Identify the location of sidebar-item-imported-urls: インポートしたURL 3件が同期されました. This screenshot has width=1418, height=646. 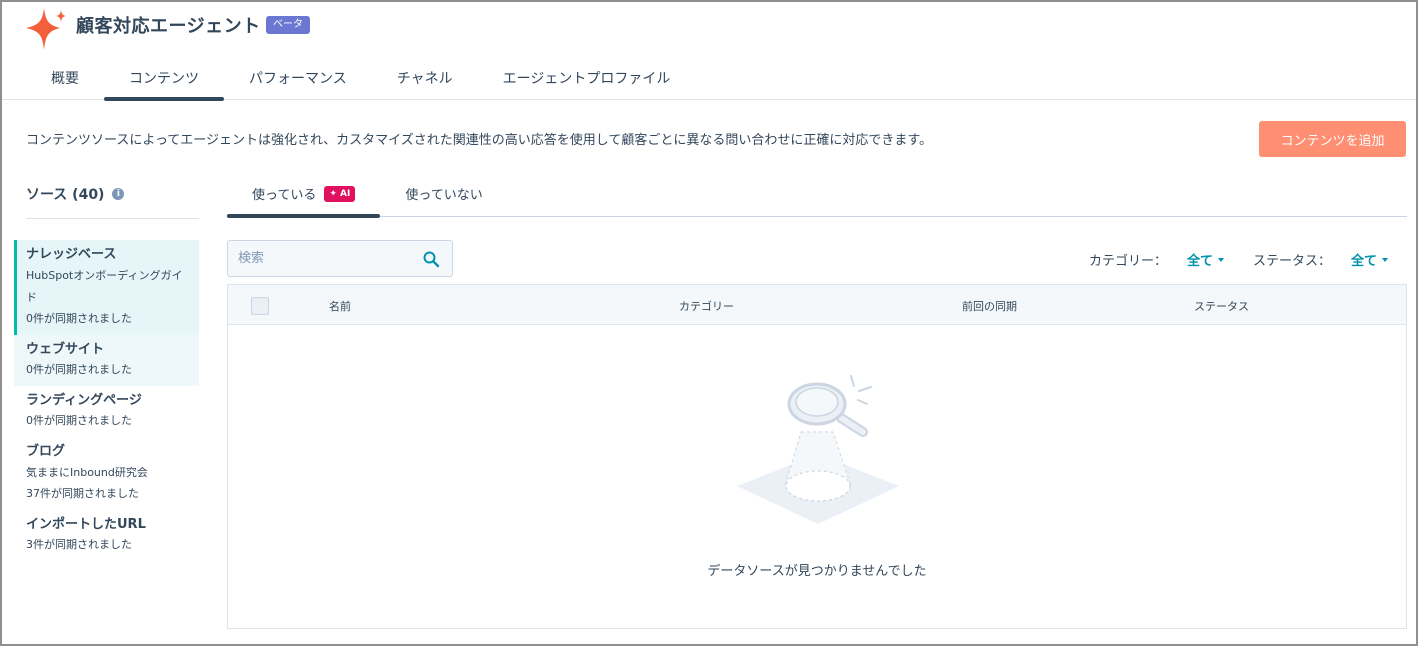
(106, 535).